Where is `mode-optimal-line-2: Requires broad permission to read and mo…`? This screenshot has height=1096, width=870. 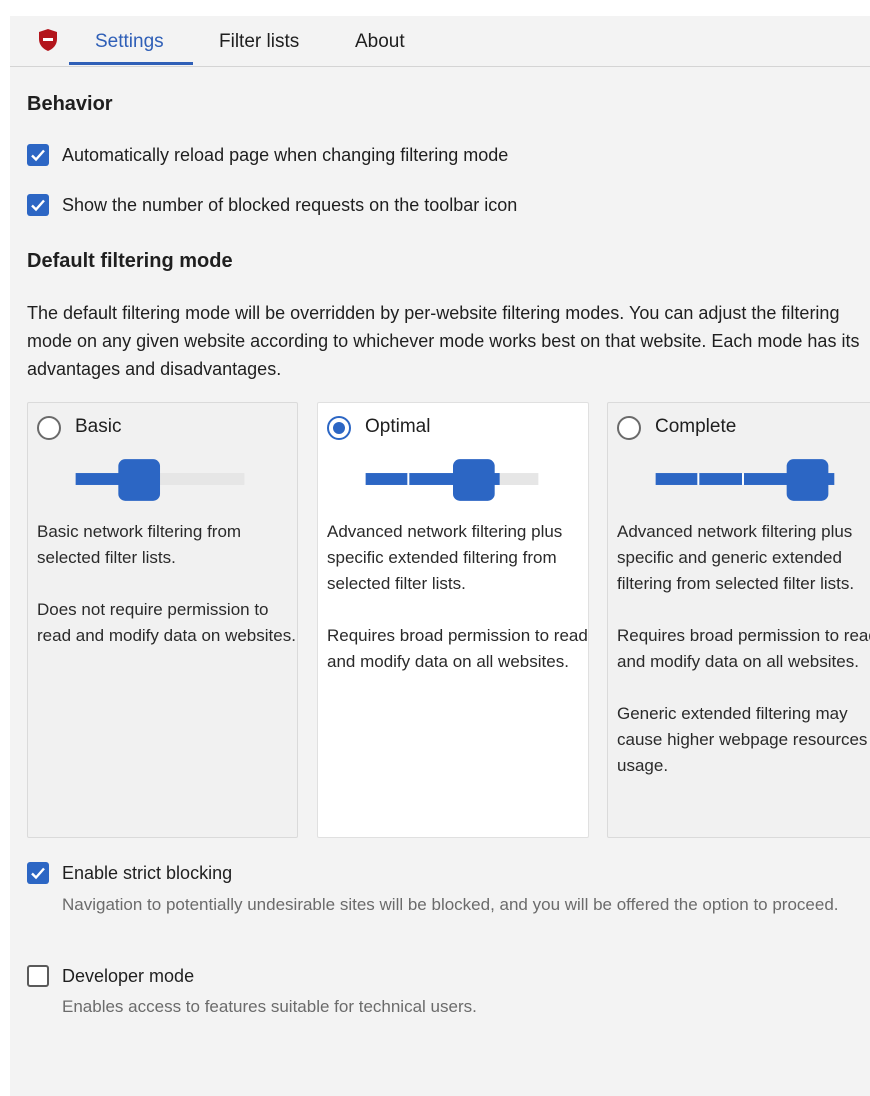
mode-optimal-line-2: Requires broad permission to read and mo… is located at coordinates (457, 648).